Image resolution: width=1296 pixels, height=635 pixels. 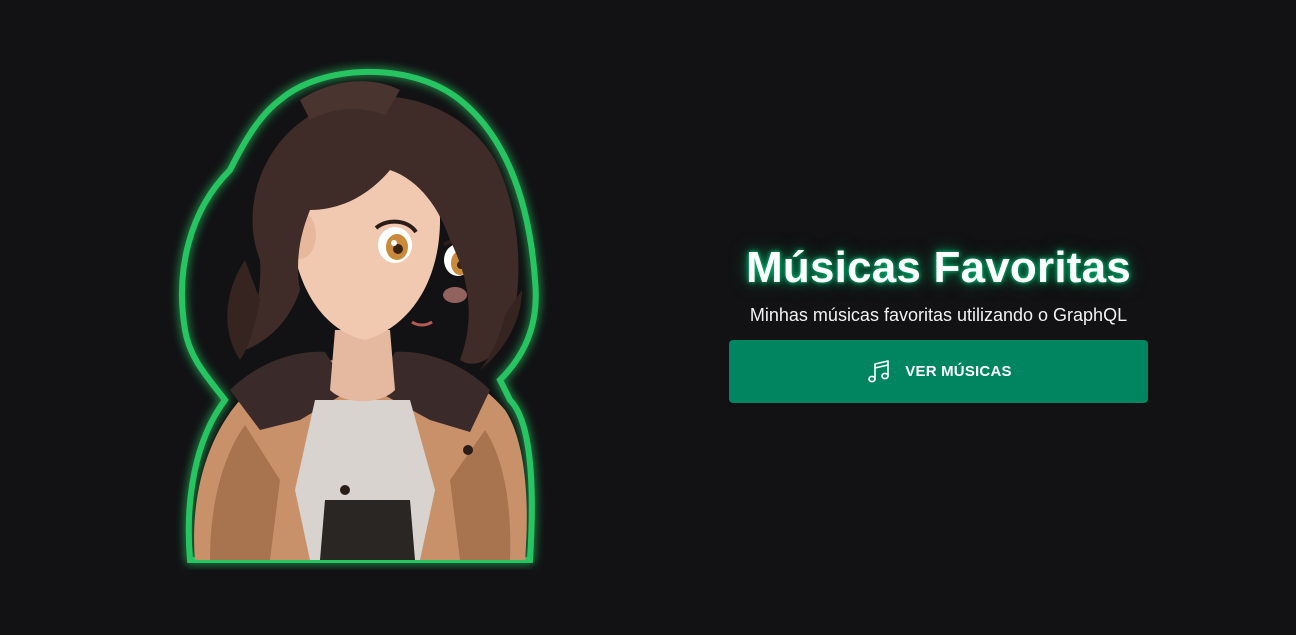 I want to click on page-title: Músicas Favoritas, so click(x=938, y=267).